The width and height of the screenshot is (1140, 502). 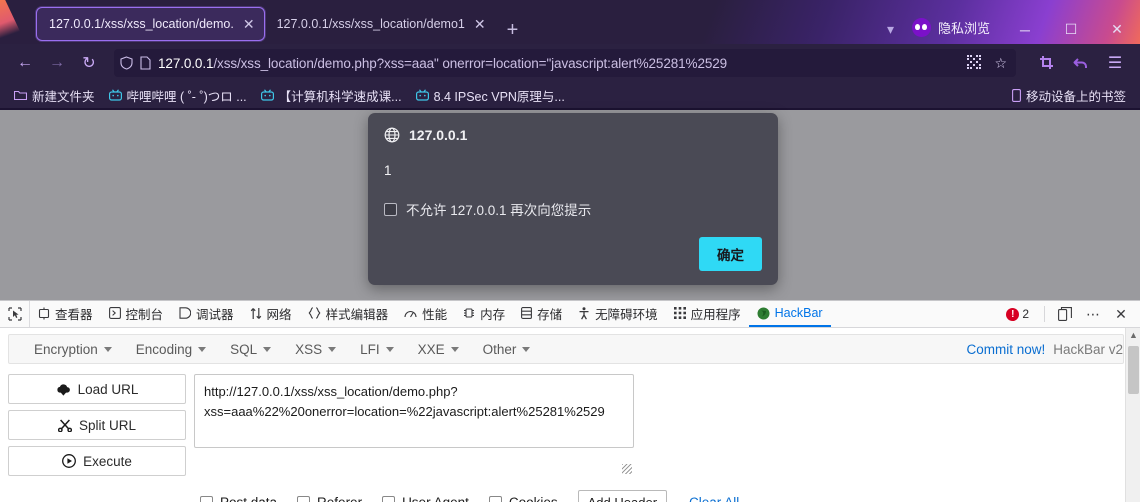 What do you see at coordinates (622, 496) in the screenshot?
I see `add-header-button: Add Header` at bounding box center [622, 496].